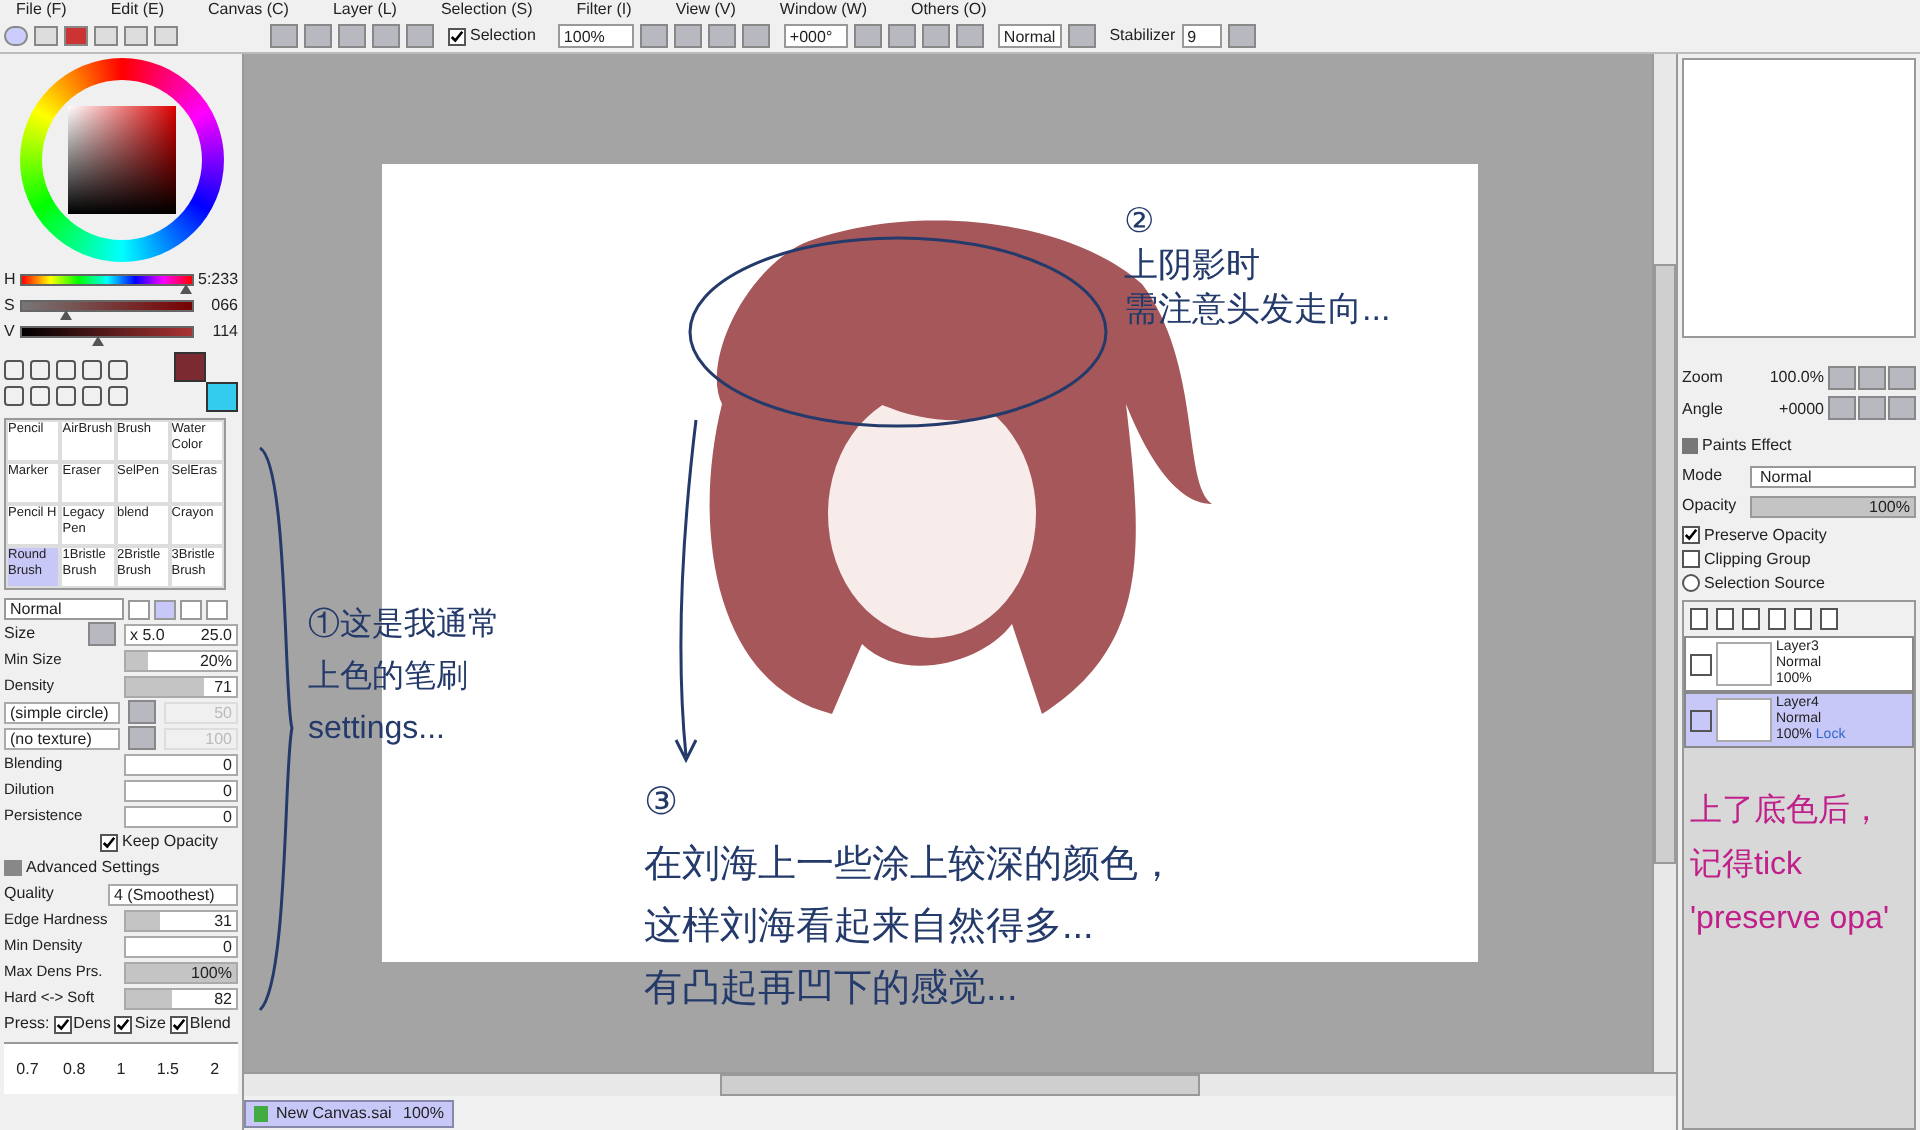 Image resolution: width=1920 pixels, height=1130 pixels. I want to click on size-menu-button, so click(102, 634).